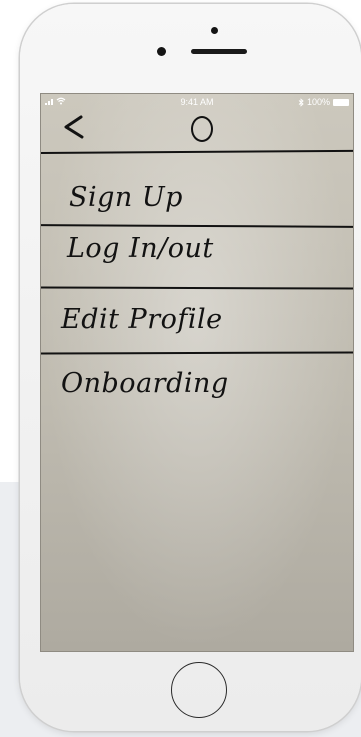  I want to click on earpiece-speaker, so click(219, 51).